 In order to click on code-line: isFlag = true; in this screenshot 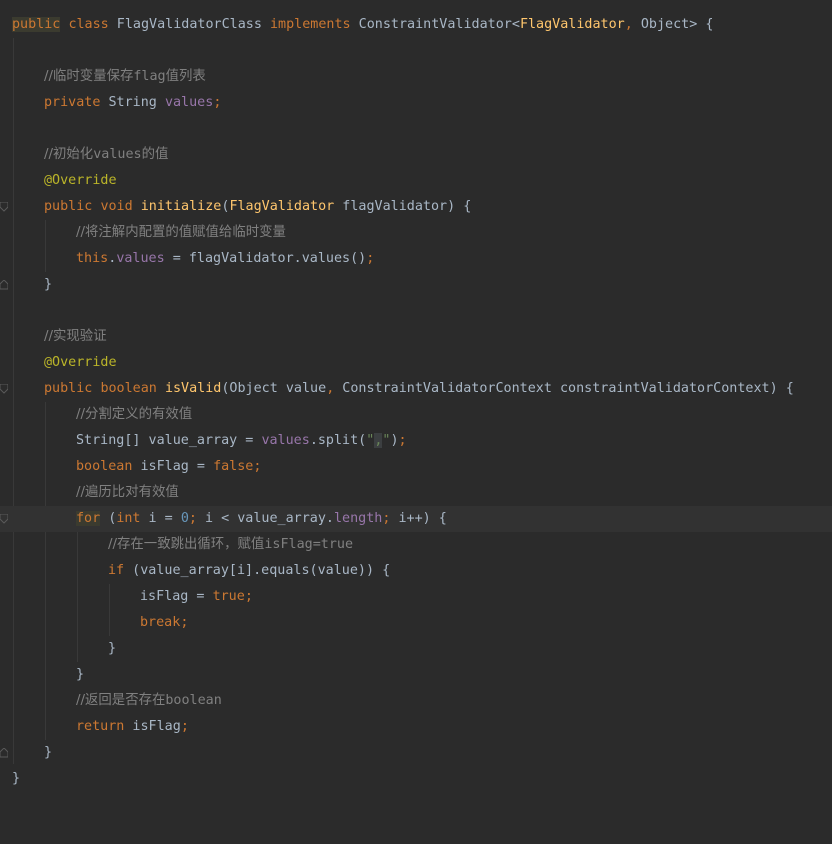, I will do `click(416, 597)`.